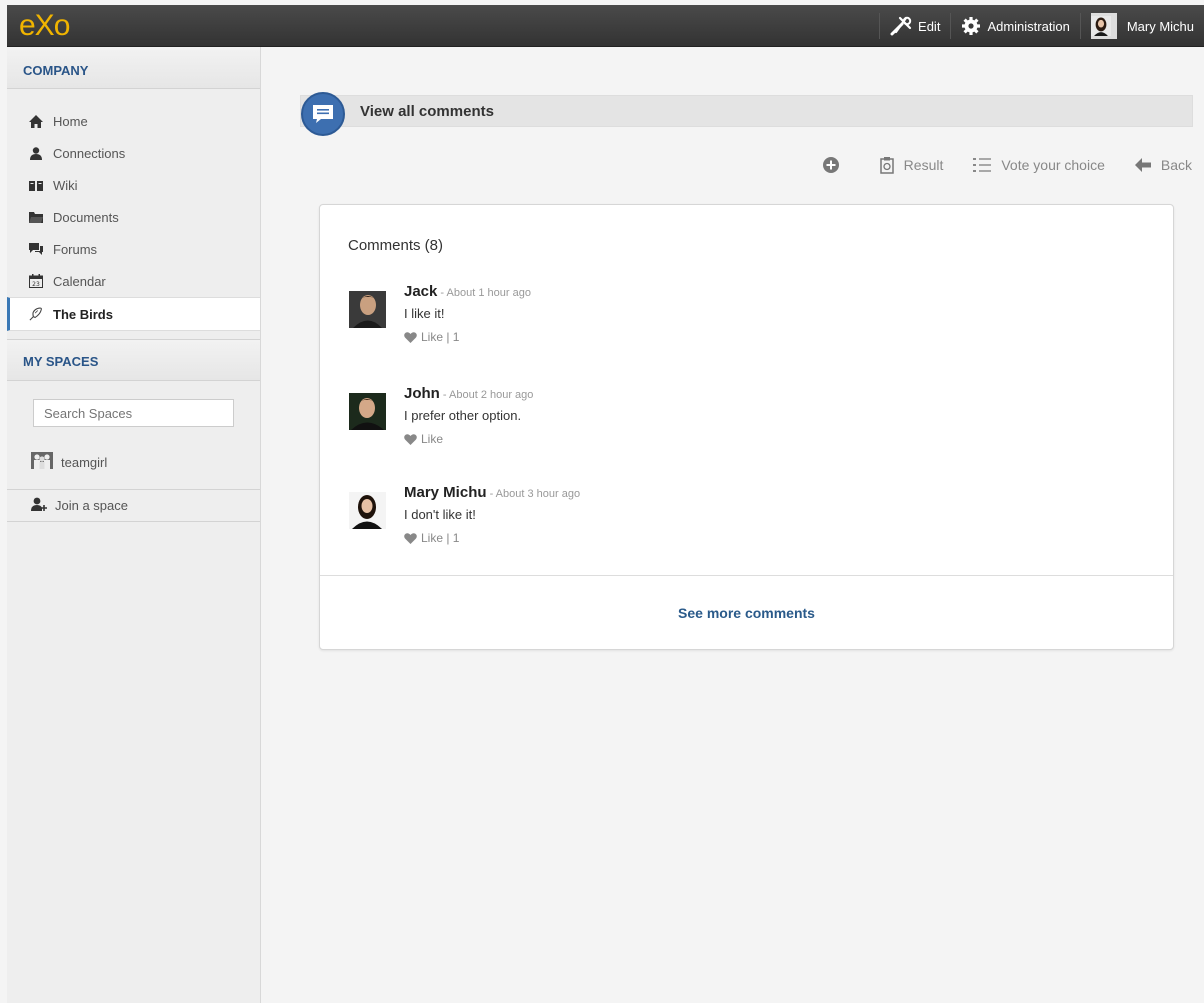 This screenshot has width=1204, height=1003. What do you see at coordinates (971, 26) in the screenshot?
I see `gear-icon` at bounding box center [971, 26].